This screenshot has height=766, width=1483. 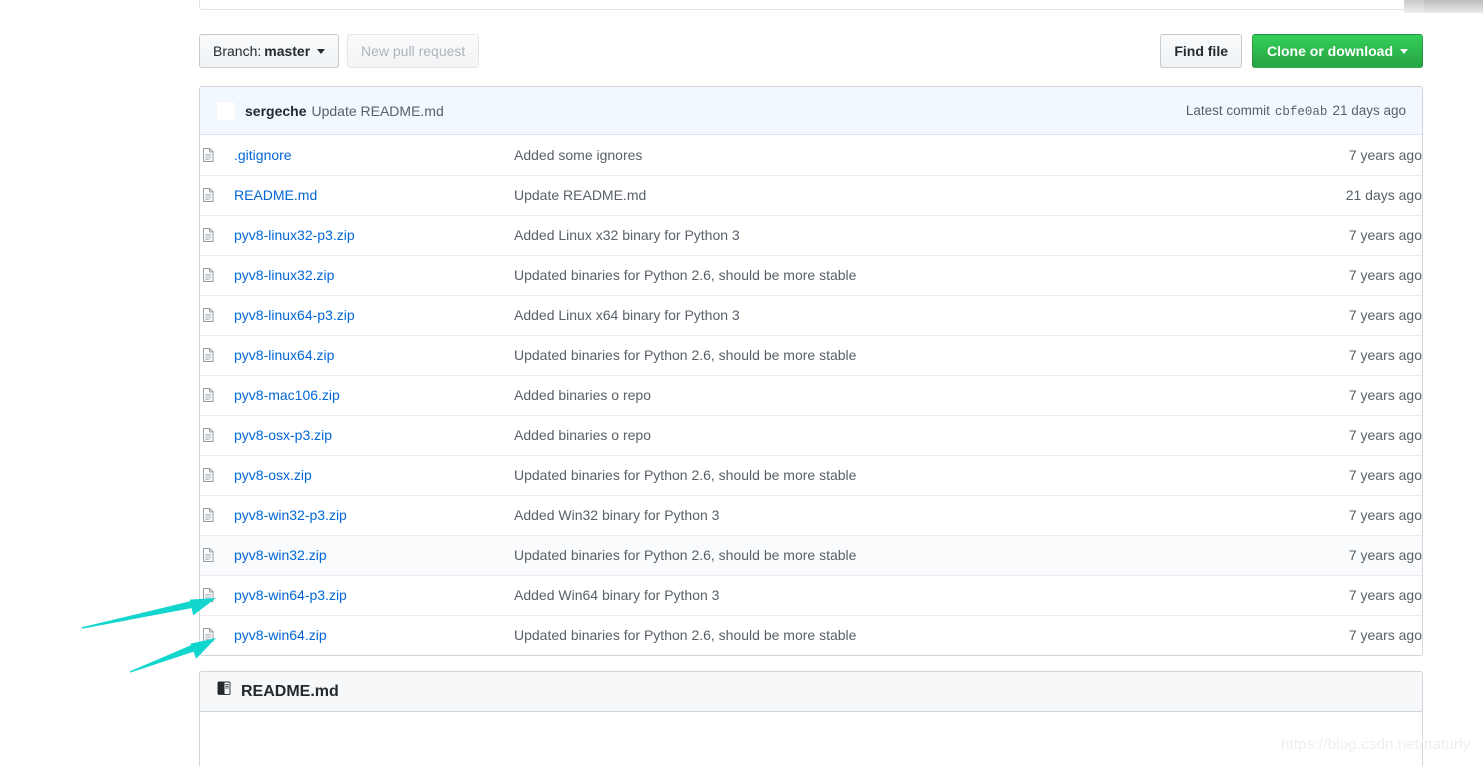 What do you see at coordinates (883, 195) in the screenshot?
I see `commit-message-cell: Update README.md` at bounding box center [883, 195].